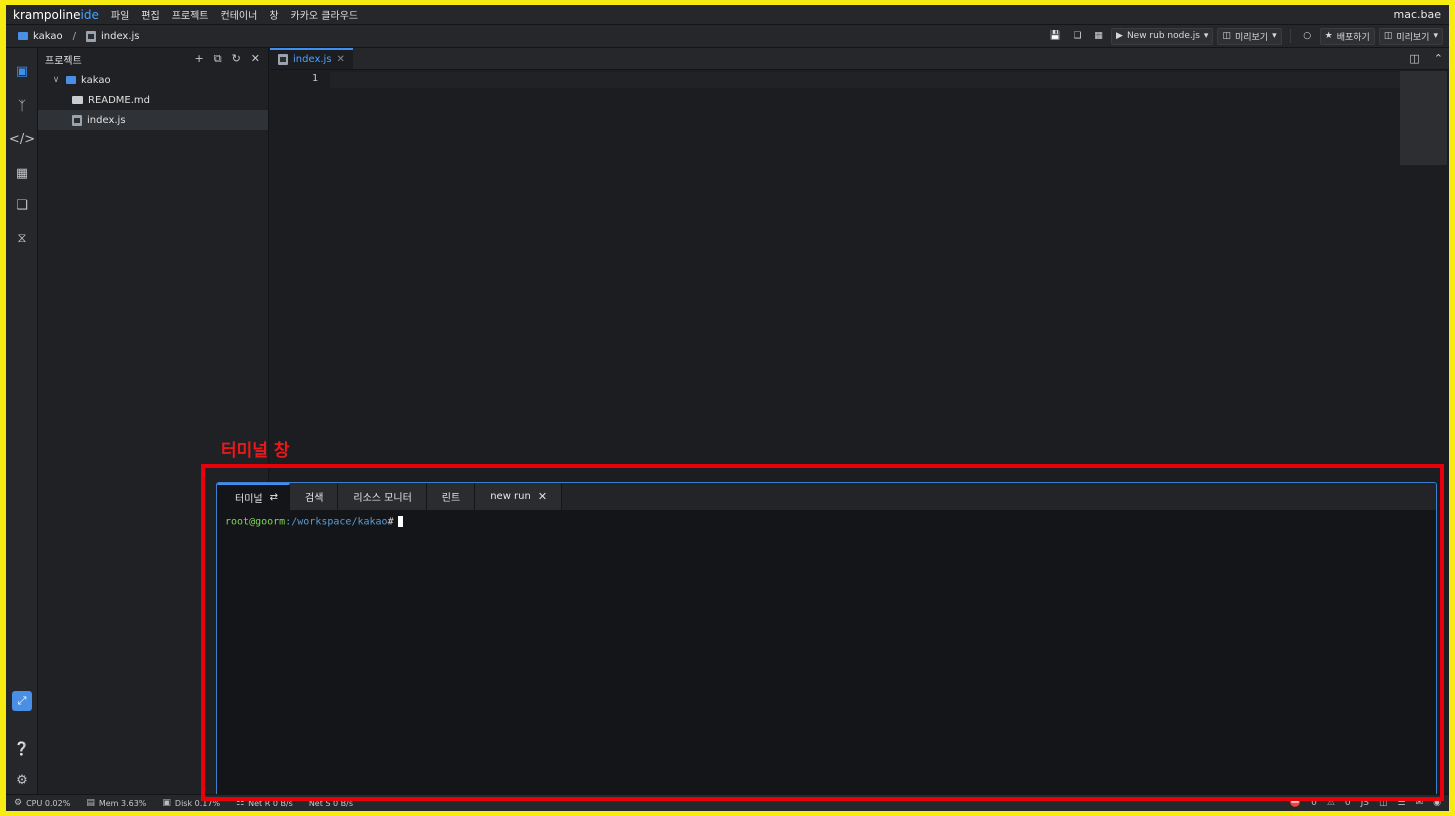  I want to click on chat-icon: ✉, so click(1420, 803).